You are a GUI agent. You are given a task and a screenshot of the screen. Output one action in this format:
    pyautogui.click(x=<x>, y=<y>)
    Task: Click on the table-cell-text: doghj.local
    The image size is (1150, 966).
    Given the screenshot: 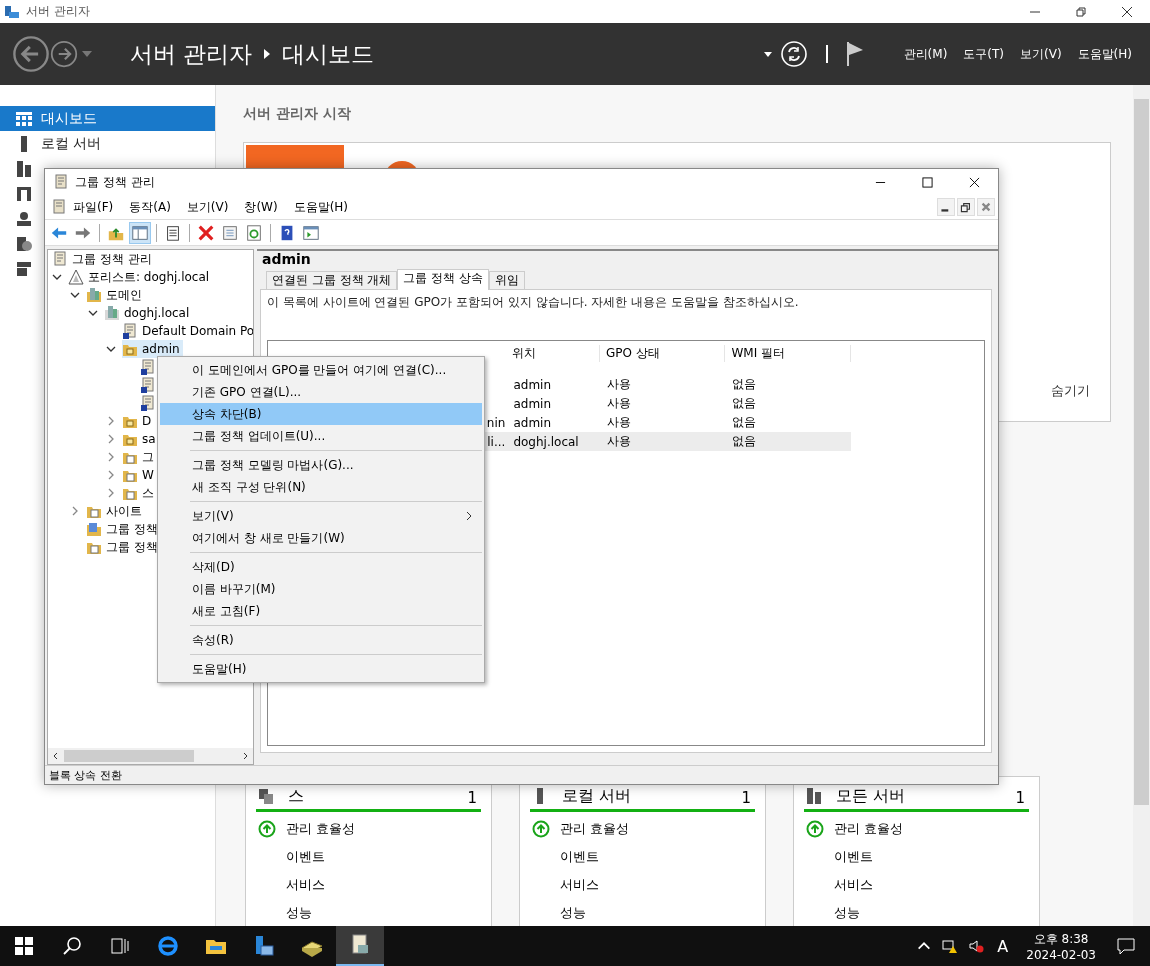 What is the action you would take?
    pyautogui.click(x=546, y=441)
    